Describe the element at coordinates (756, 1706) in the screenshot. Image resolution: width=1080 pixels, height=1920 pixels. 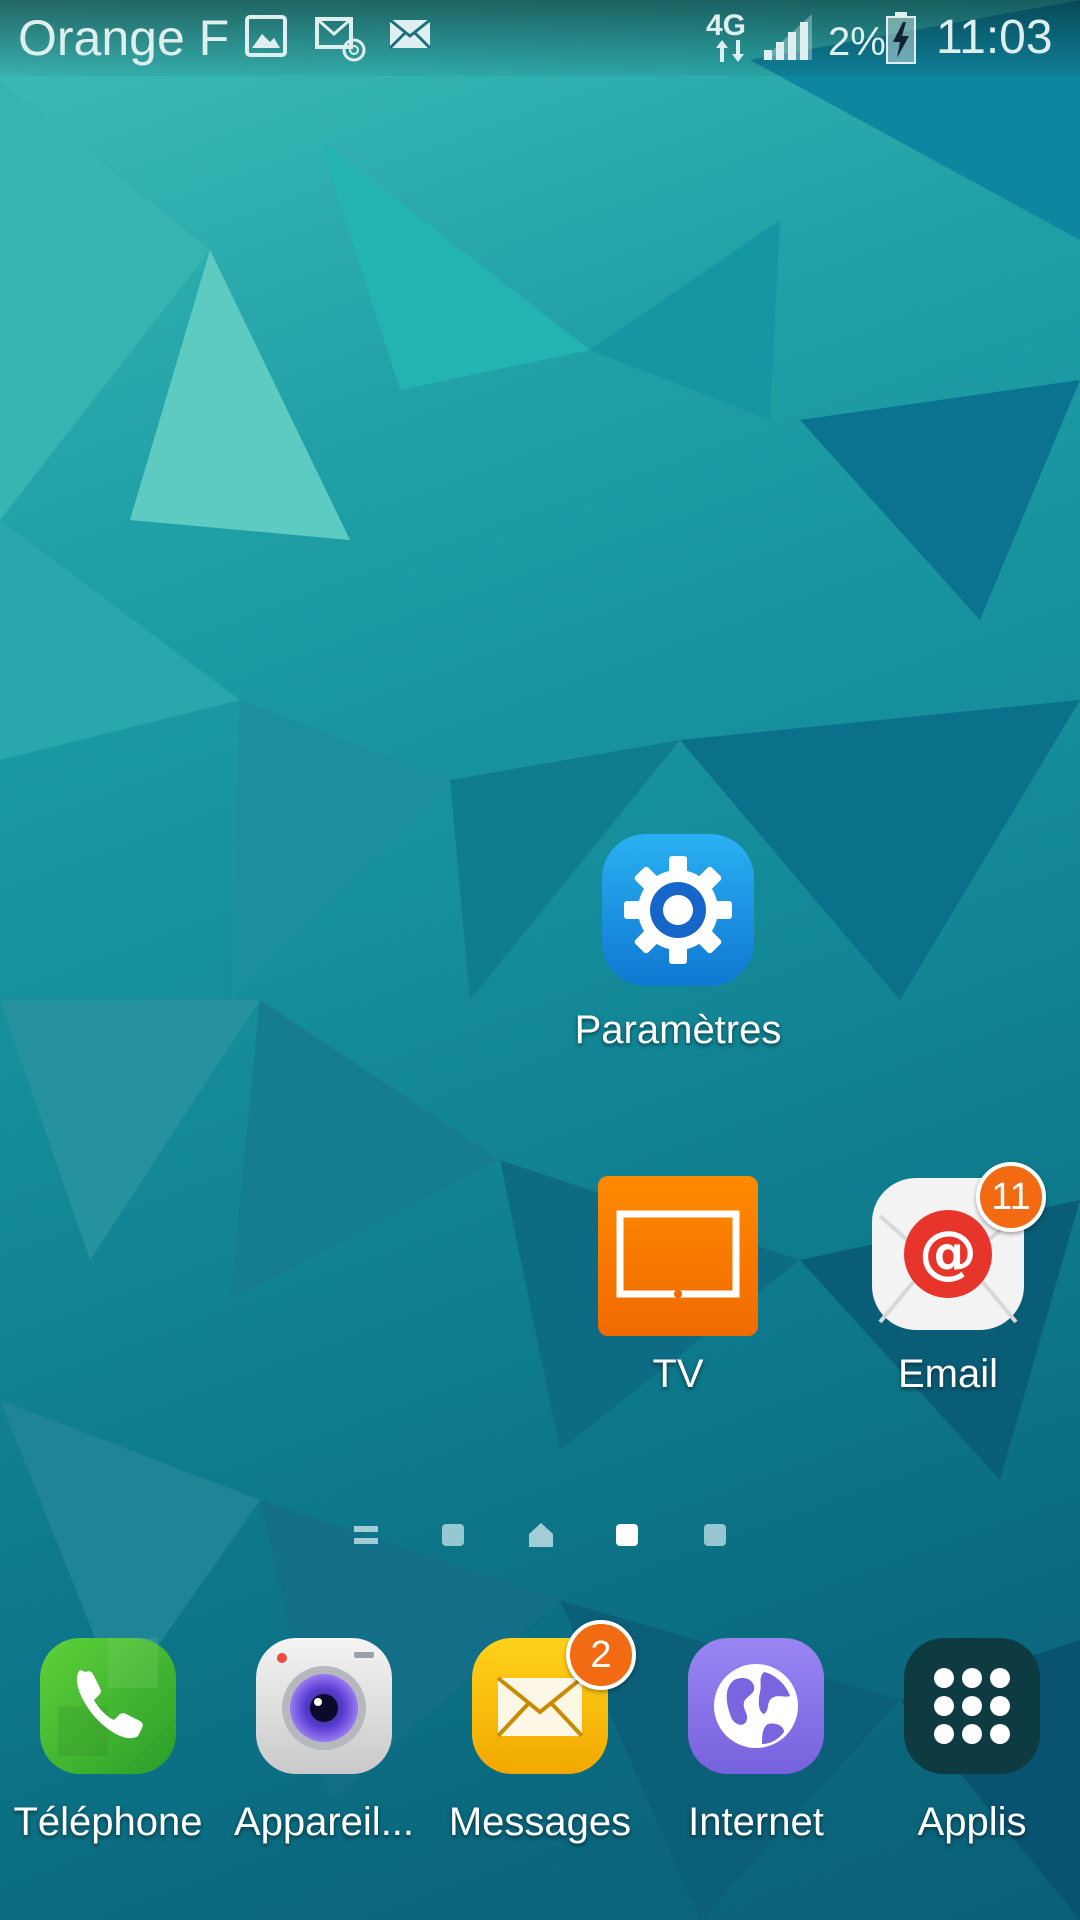
I see `globe-icon` at that location.